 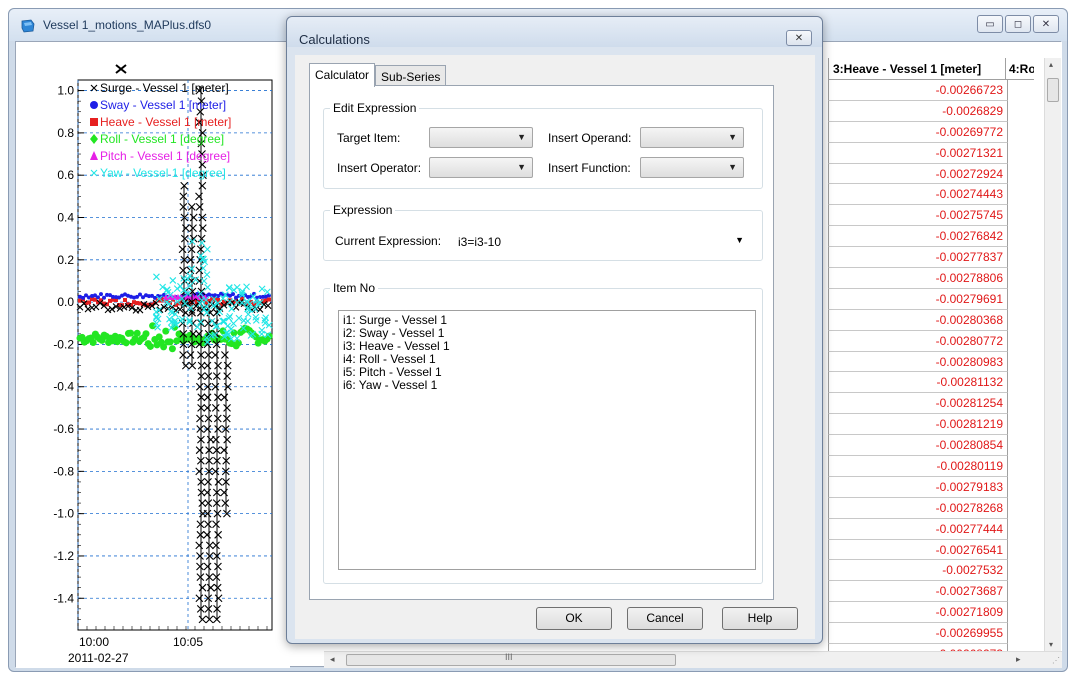 What do you see at coordinates (665, 618) in the screenshot?
I see `cancel-button: Cancel` at bounding box center [665, 618].